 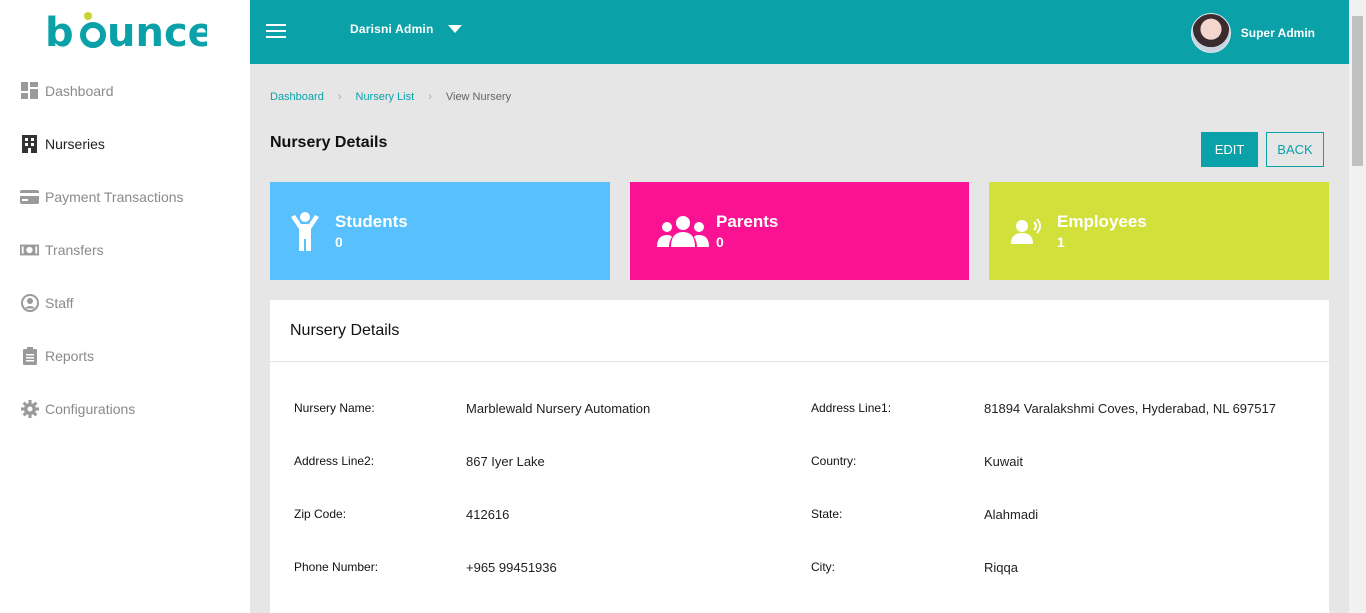 What do you see at coordinates (454, 29) in the screenshot?
I see `caret-down-icon` at bounding box center [454, 29].